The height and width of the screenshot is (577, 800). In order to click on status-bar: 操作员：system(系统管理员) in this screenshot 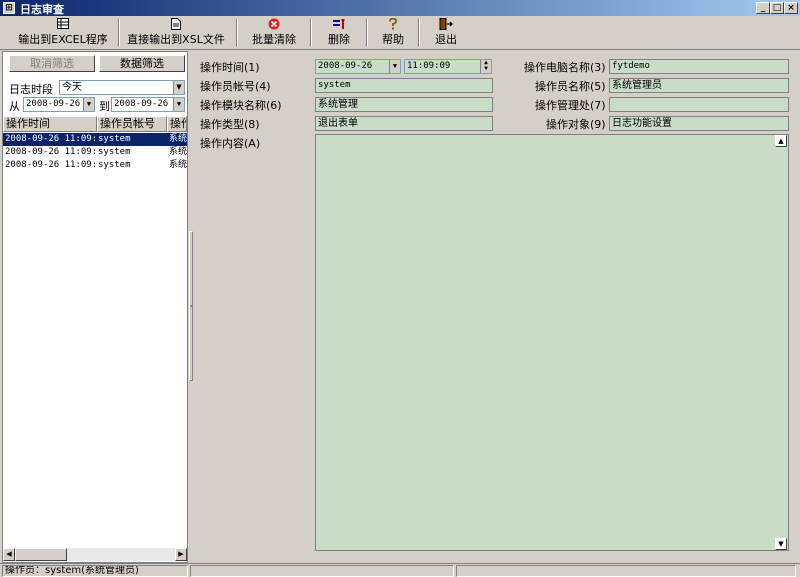, I will do `click(400, 570)`.